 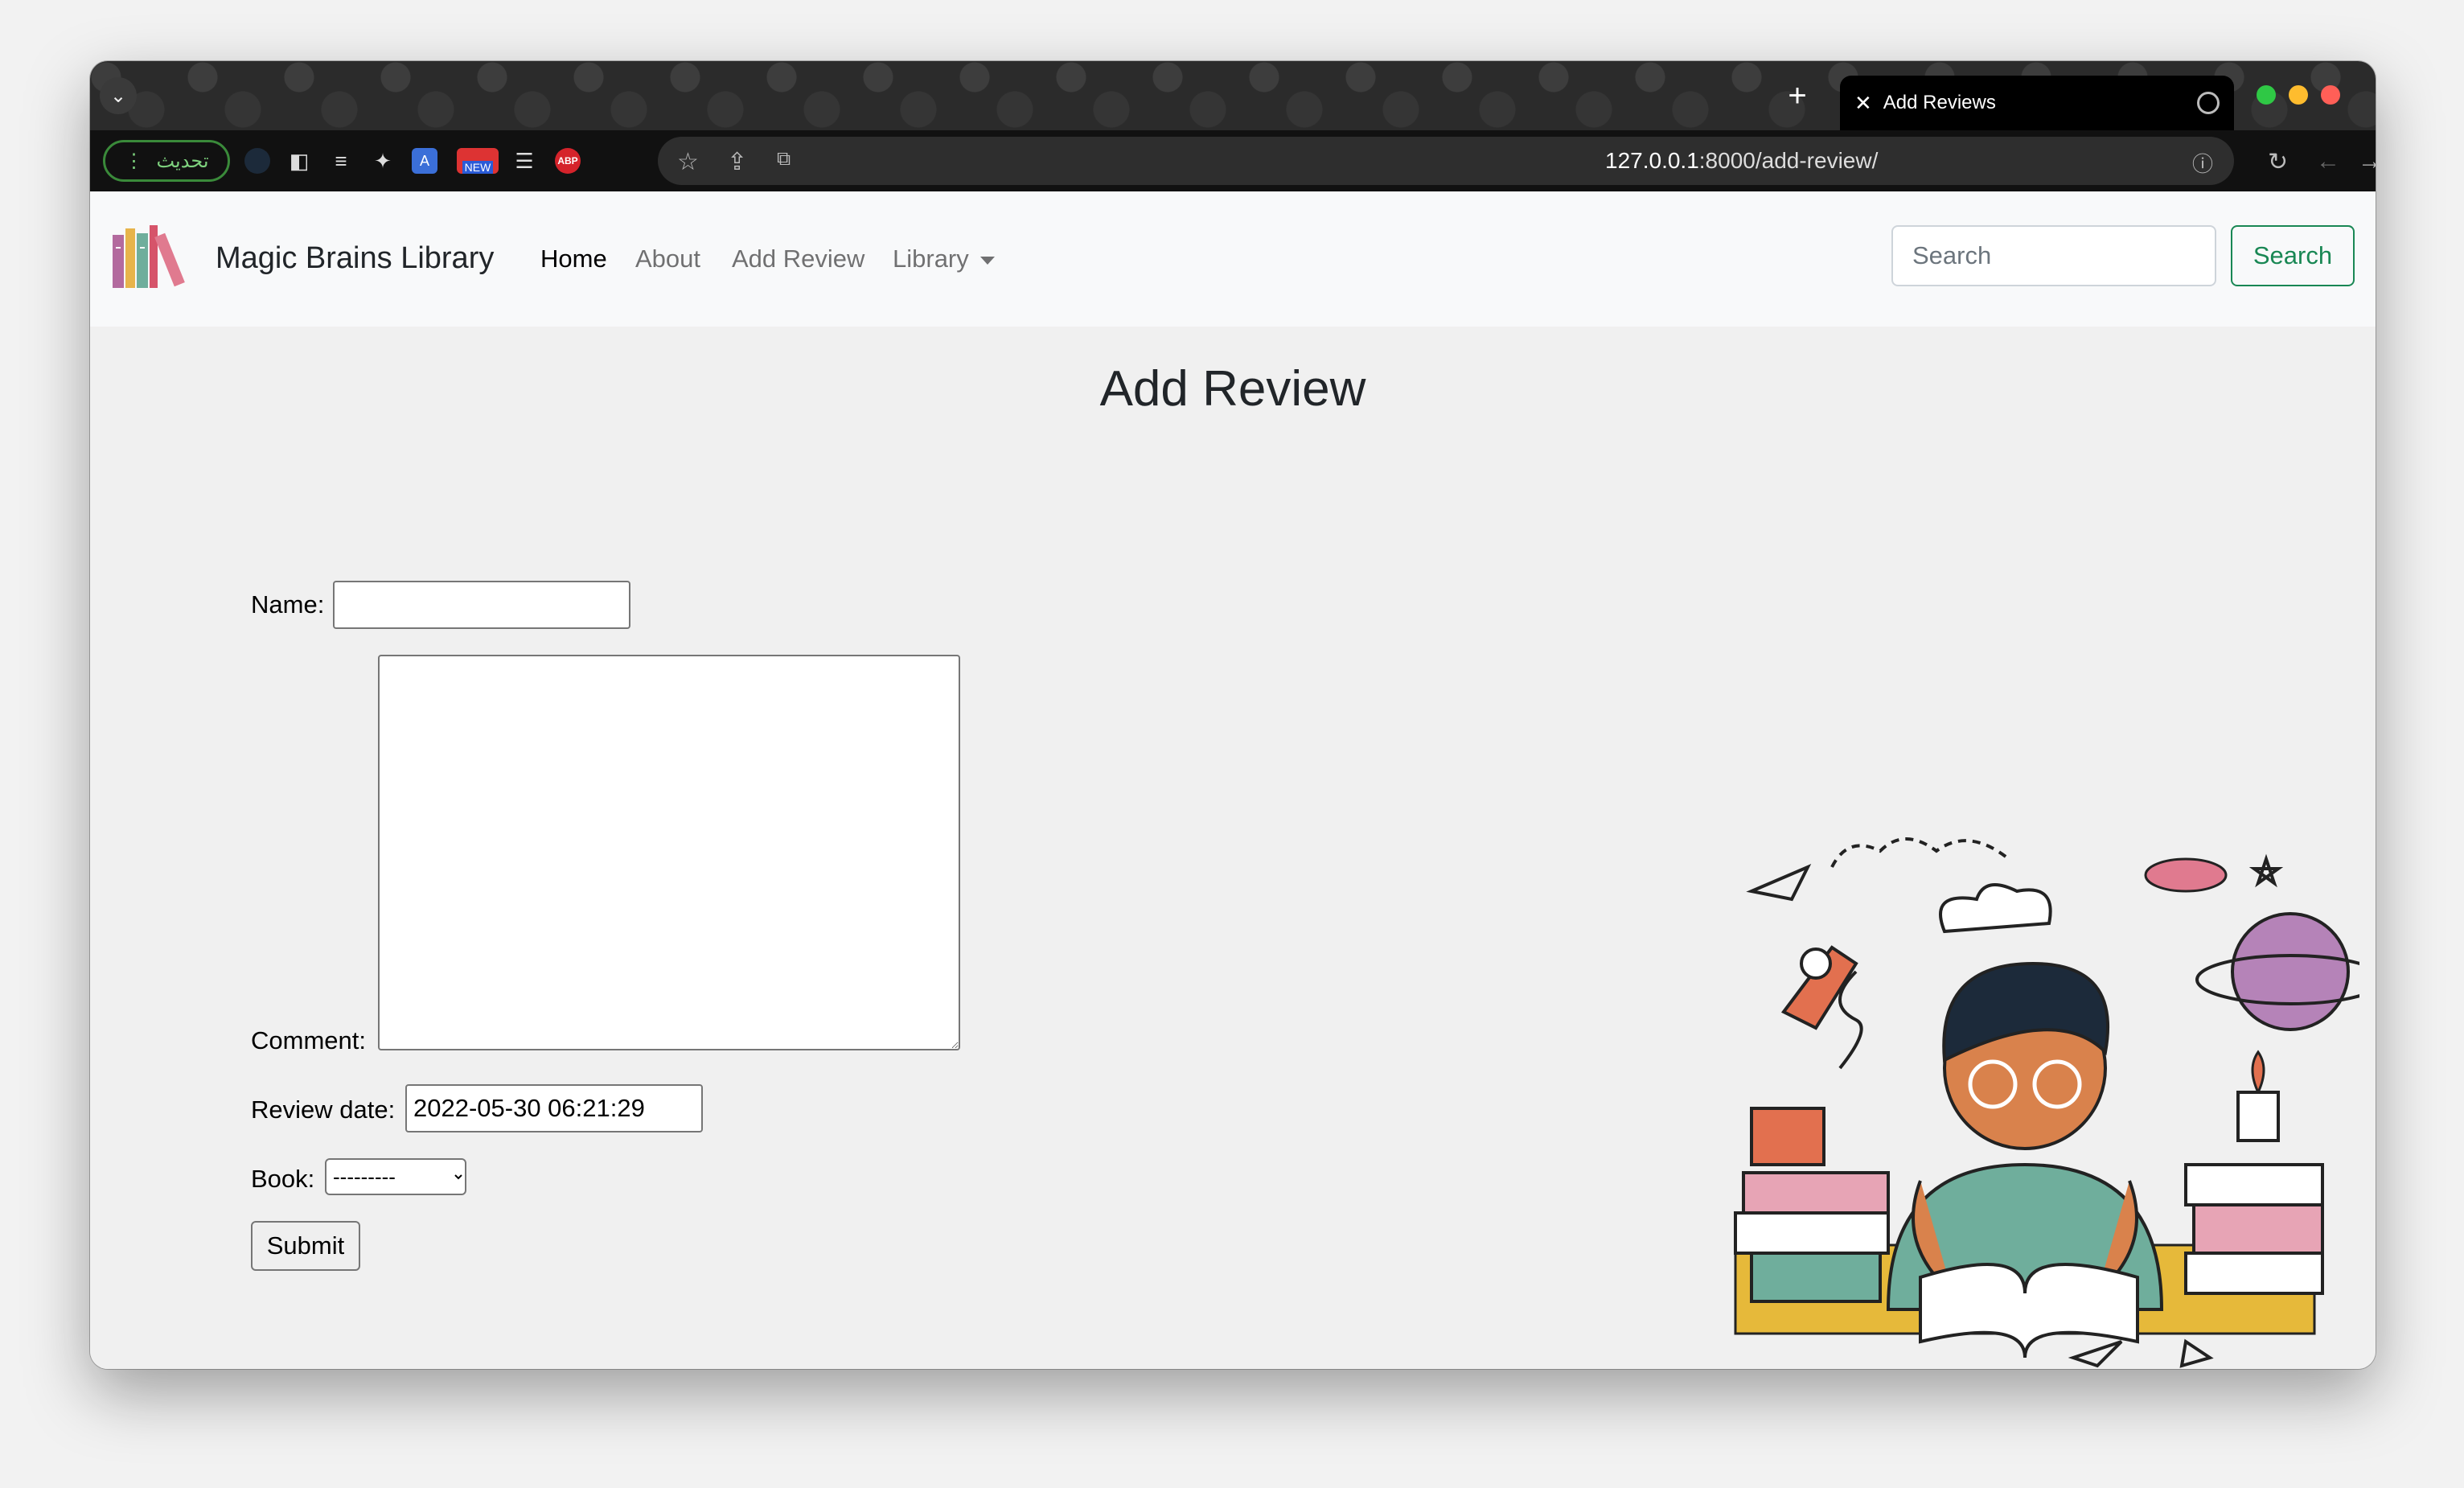 What do you see at coordinates (395, 1176) in the screenshot?
I see `book-select: ---------` at bounding box center [395, 1176].